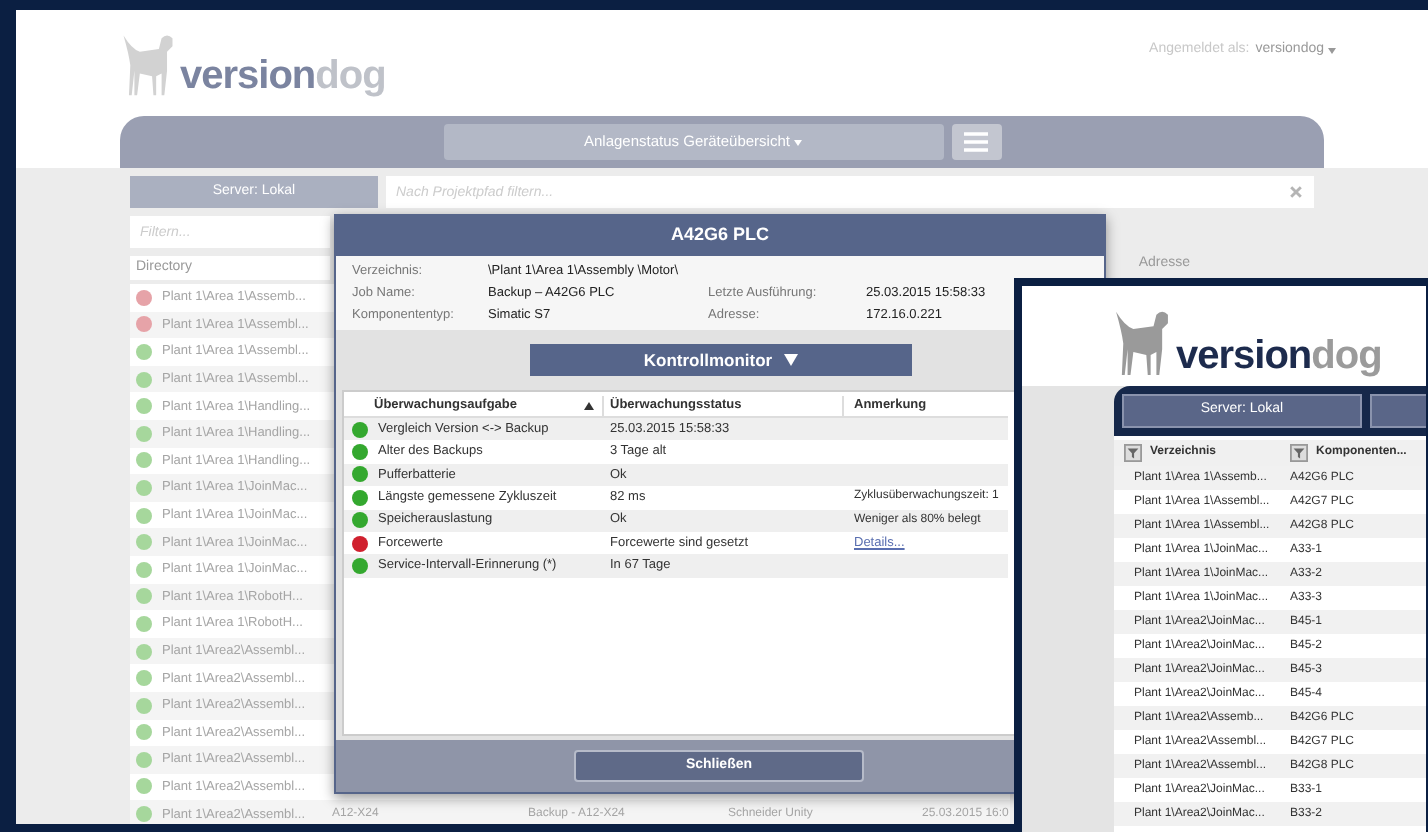  I want to click on modal-title: A42G6 PLC, so click(720, 236).